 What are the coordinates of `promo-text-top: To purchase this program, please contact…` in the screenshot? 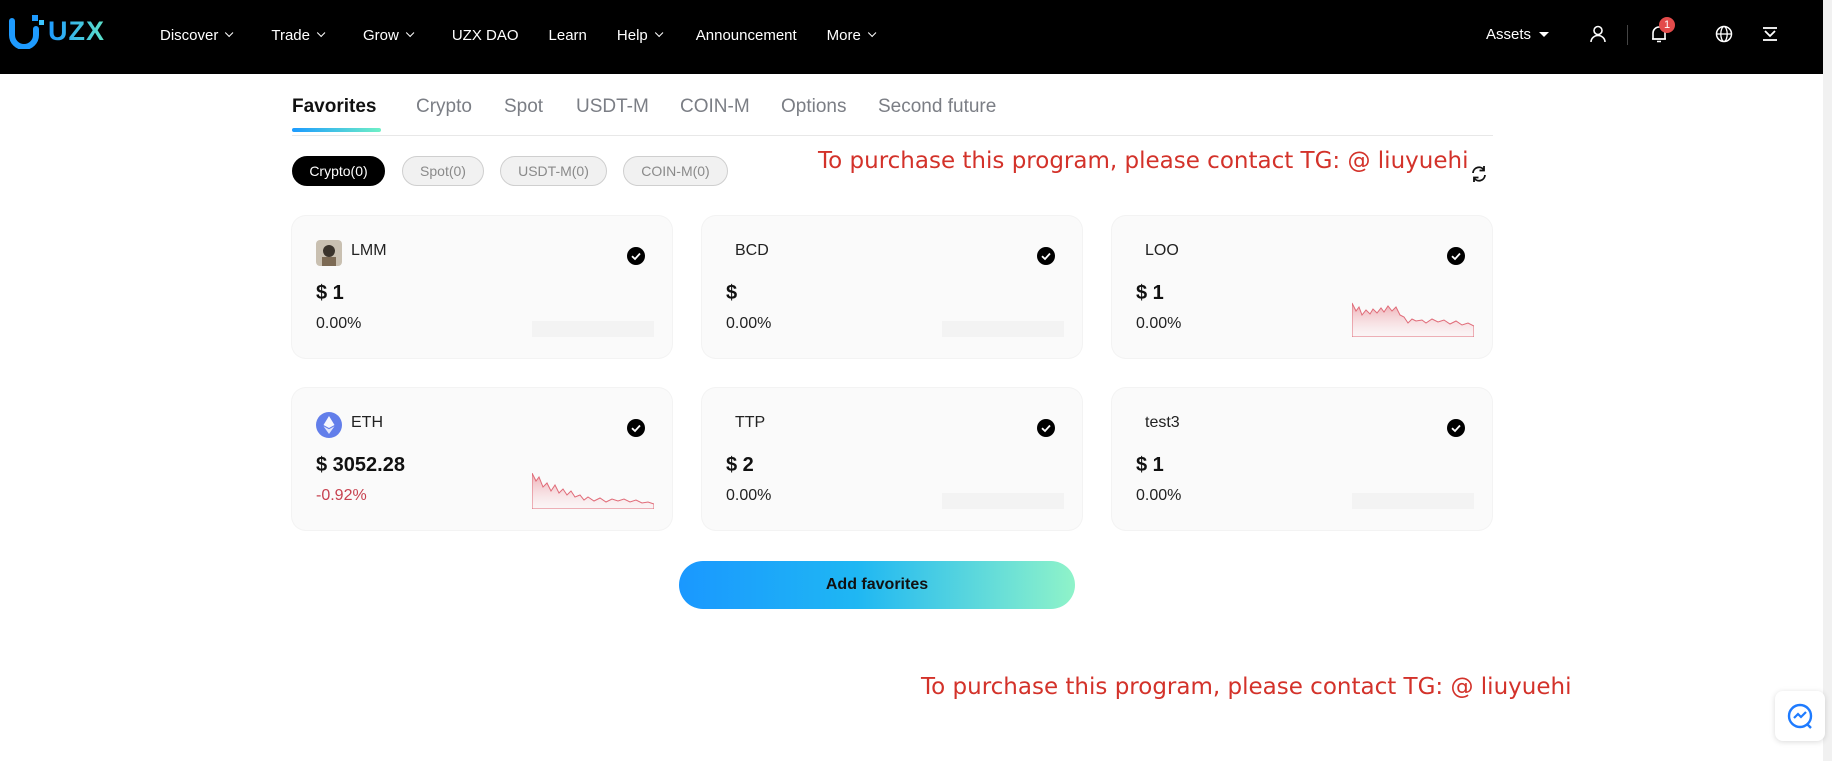 It's located at (1143, 161).